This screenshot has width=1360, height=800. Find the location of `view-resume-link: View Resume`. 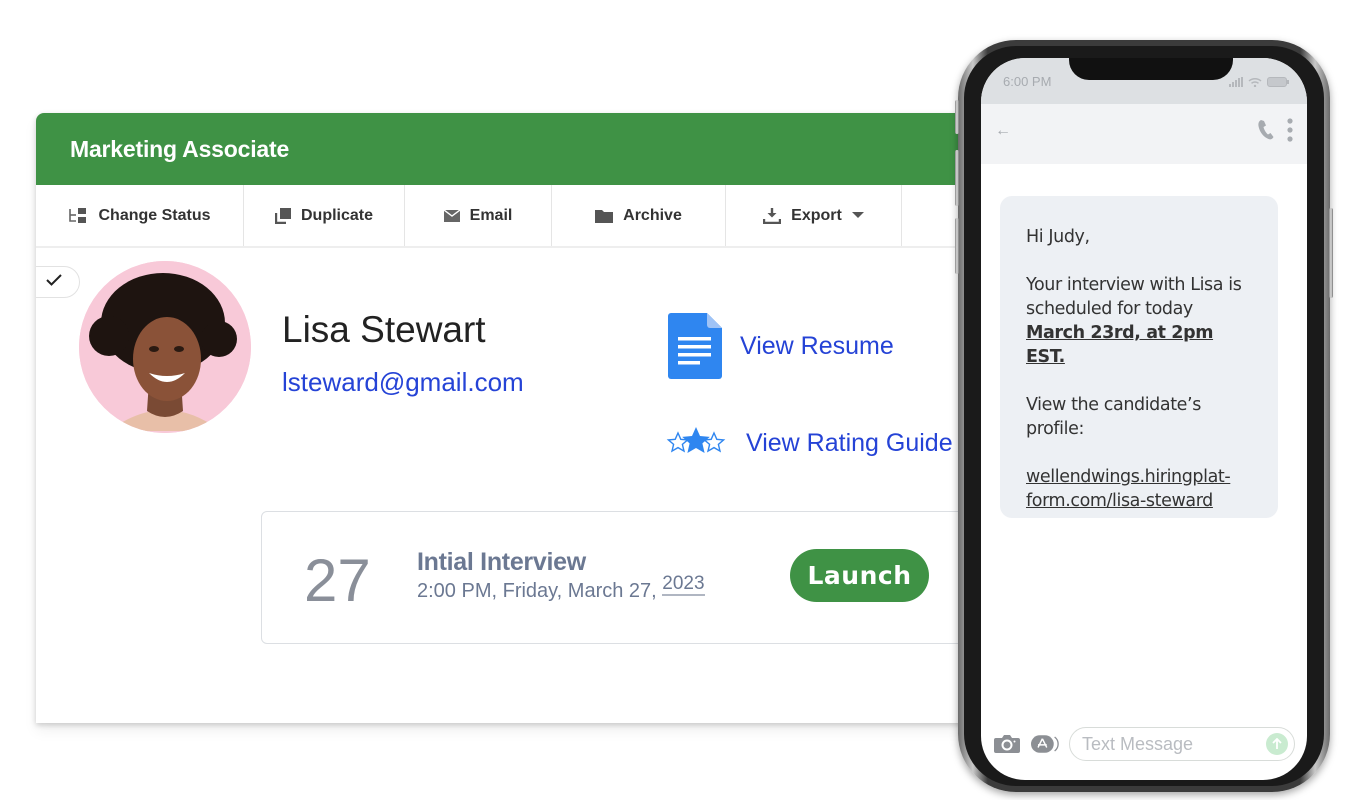

view-resume-link: View Resume is located at coordinates (781, 346).